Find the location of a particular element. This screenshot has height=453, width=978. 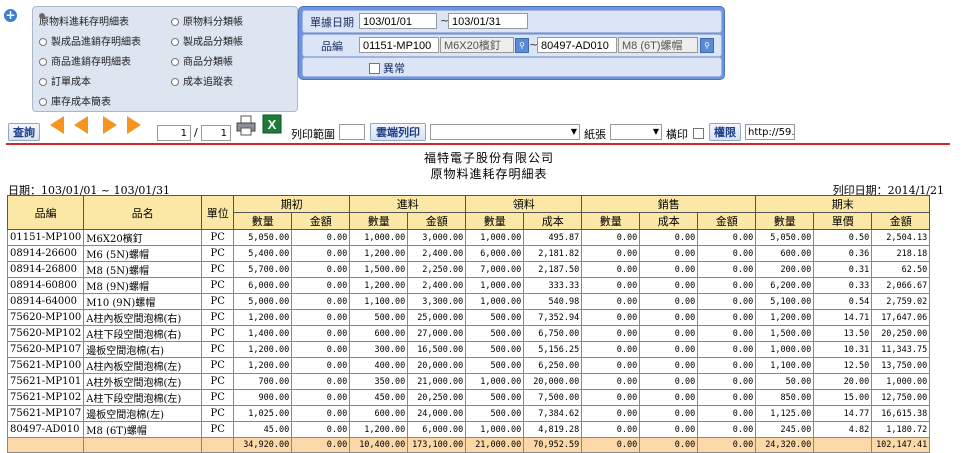

query-button: 查詢 is located at coordinates (24, 132).